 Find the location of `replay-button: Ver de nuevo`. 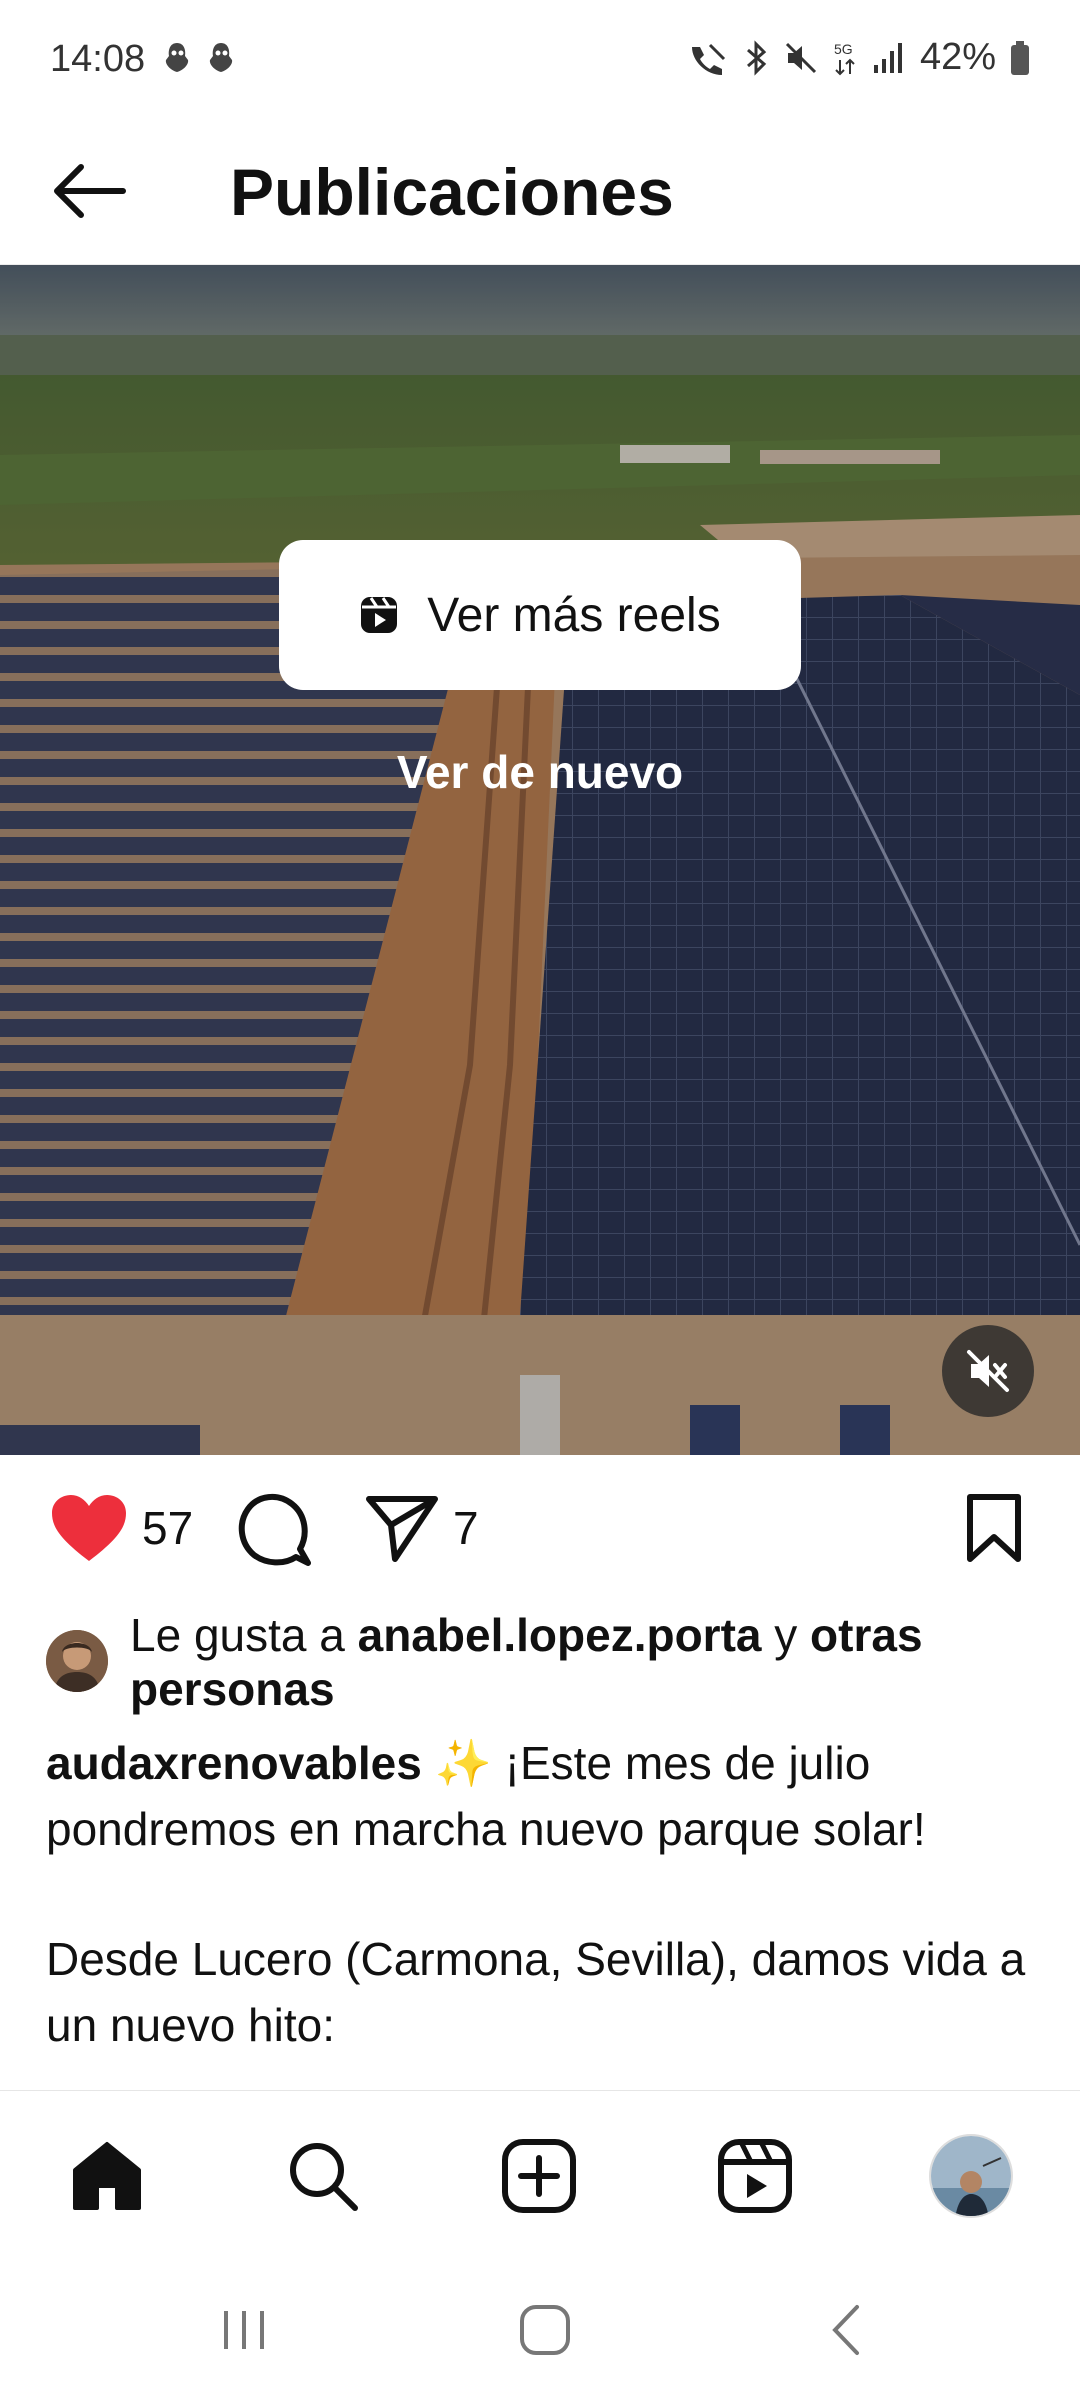

replay-button: Ver de nuevo is located at coordinates (540, 772).